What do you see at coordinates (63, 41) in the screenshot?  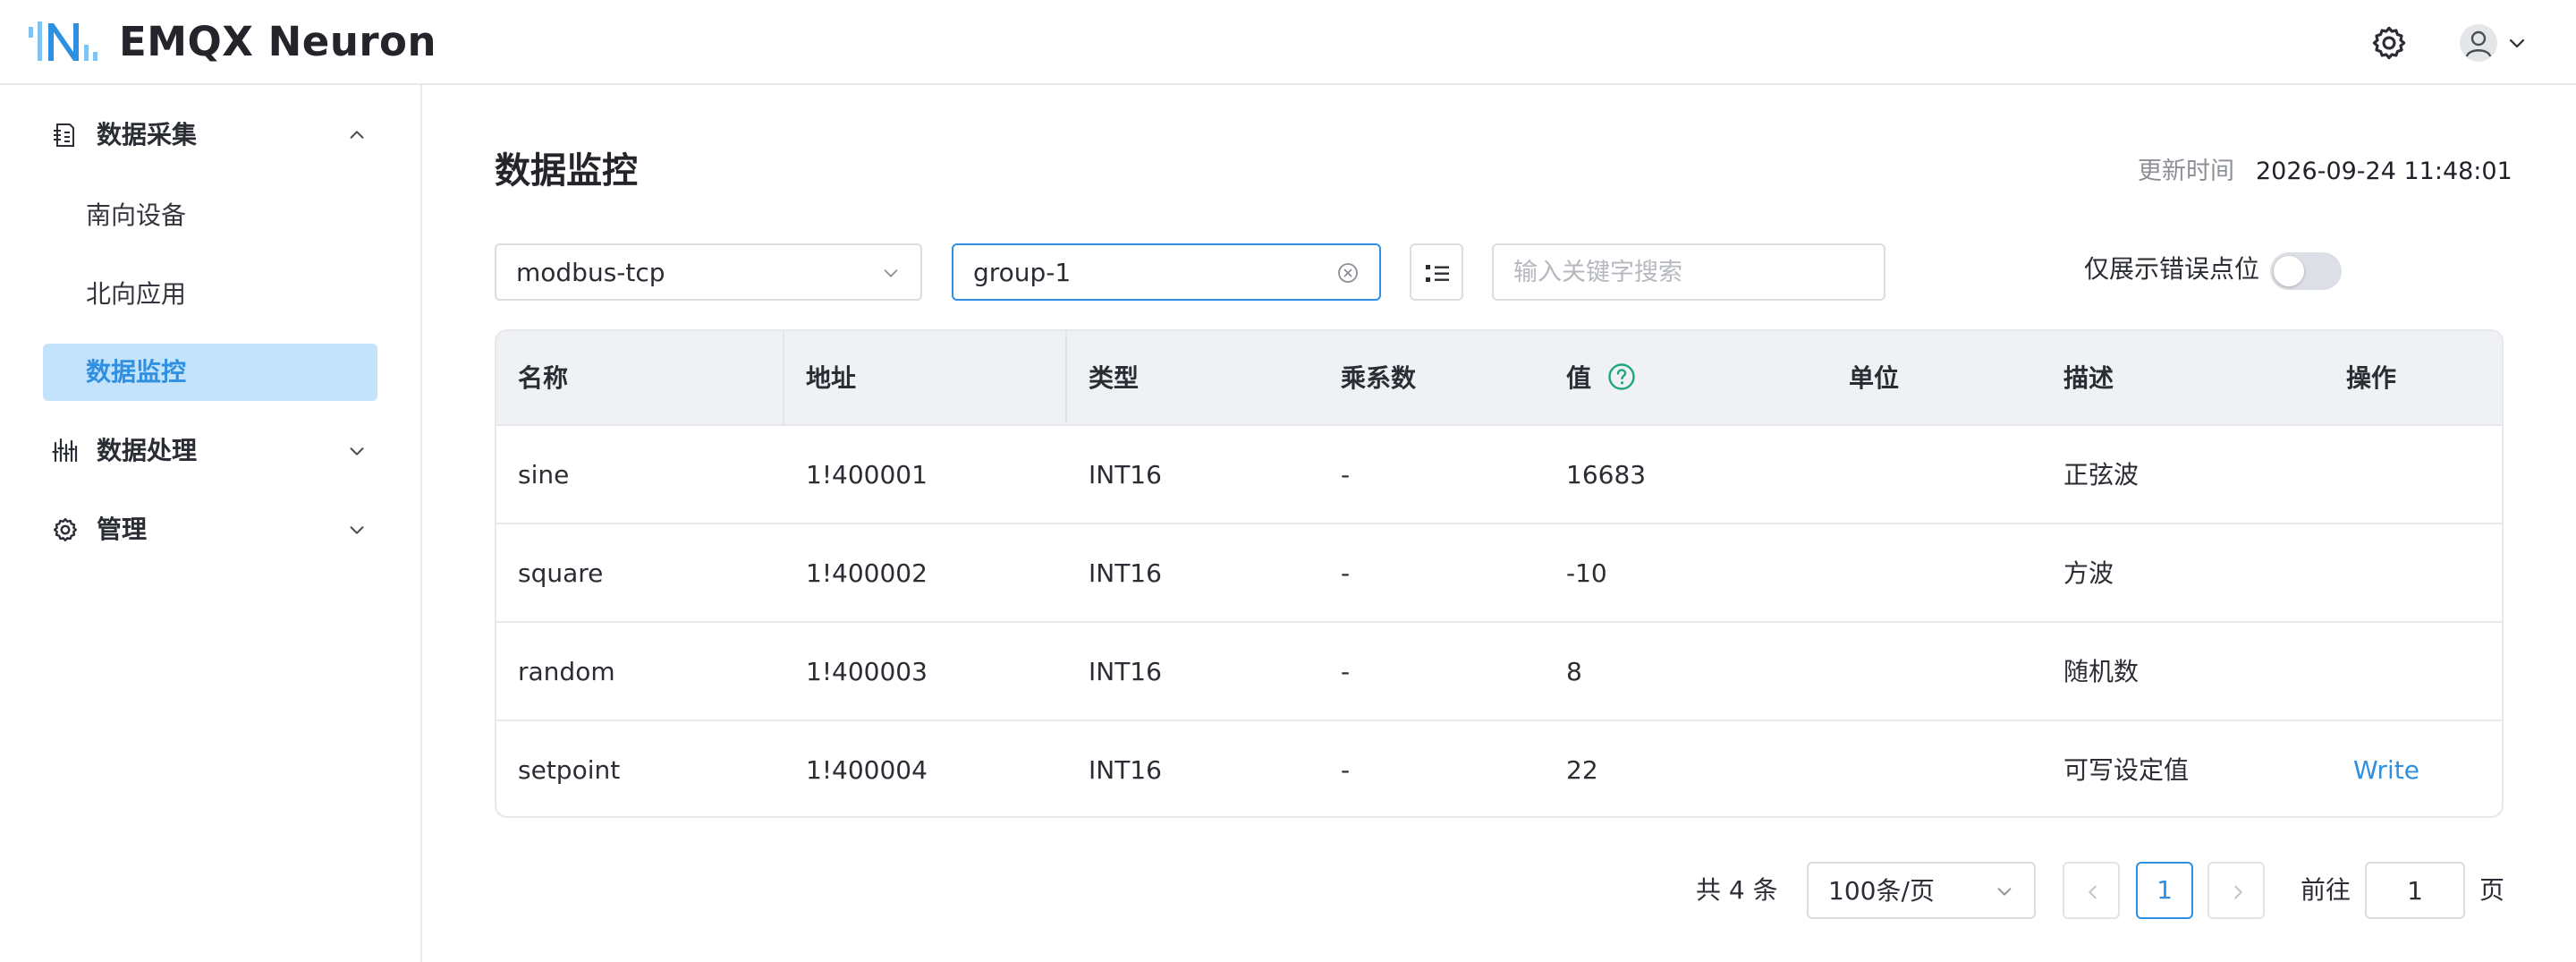 I see `neuron-logo-icon` at bounding box center [63, 41].